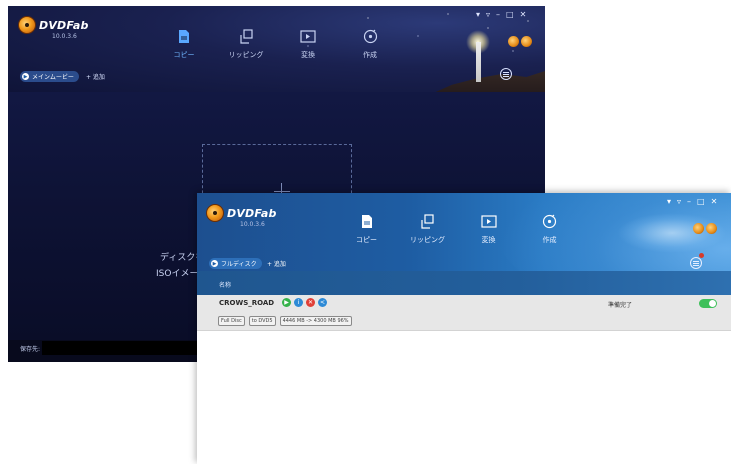 Image resolution: width=731 pixels, height=464 pixels. What do you see at coordinates (225, 285) in the screenshot?
I see `column-header-name: 名称` at bounding box center [225, 285].